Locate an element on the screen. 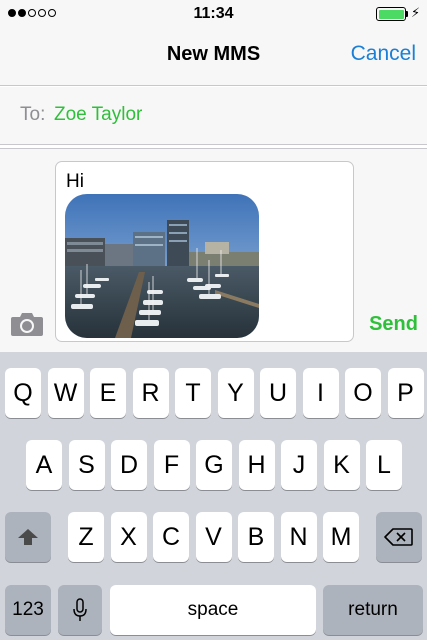 The image size is (427, 640). key-p: P is located at coordinates (405, 393).